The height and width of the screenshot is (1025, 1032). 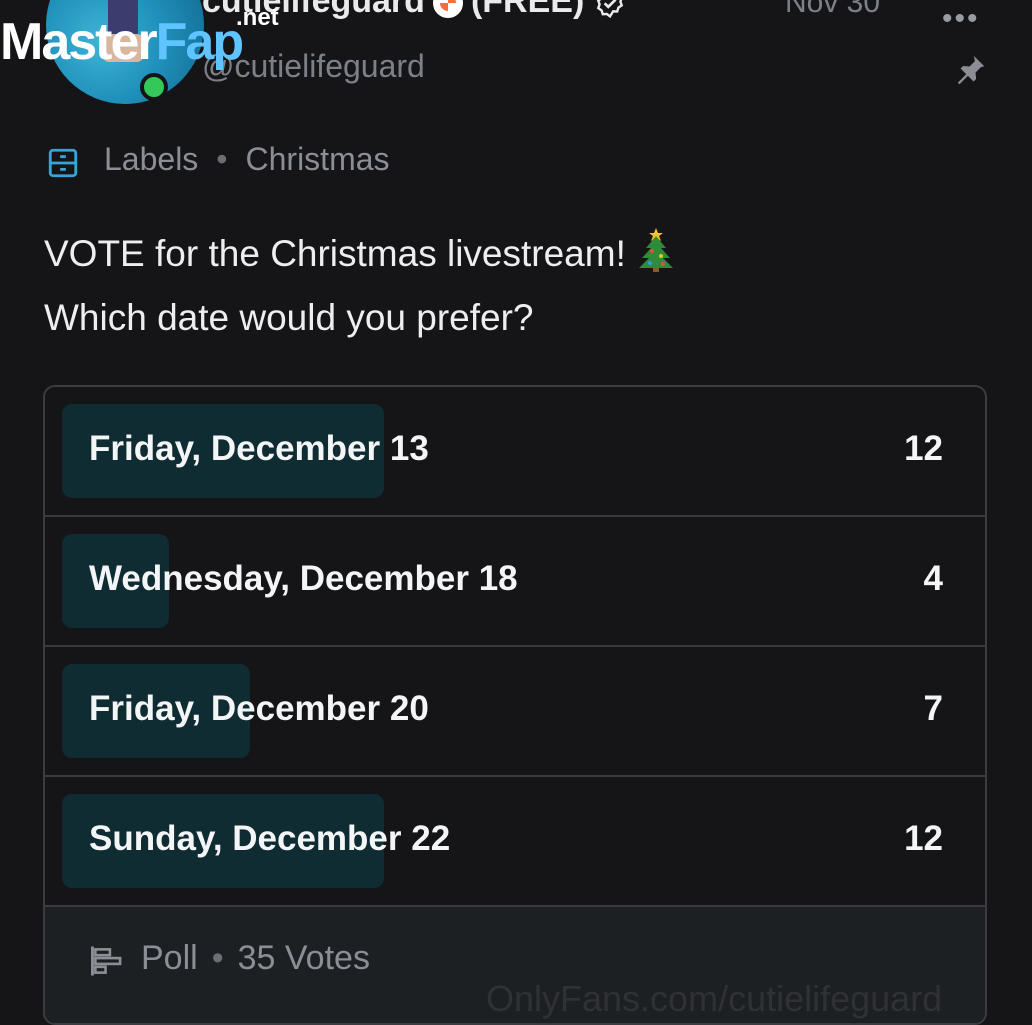 I want to click on poll-votes: 35 Votes, so click(x=303, y=958).